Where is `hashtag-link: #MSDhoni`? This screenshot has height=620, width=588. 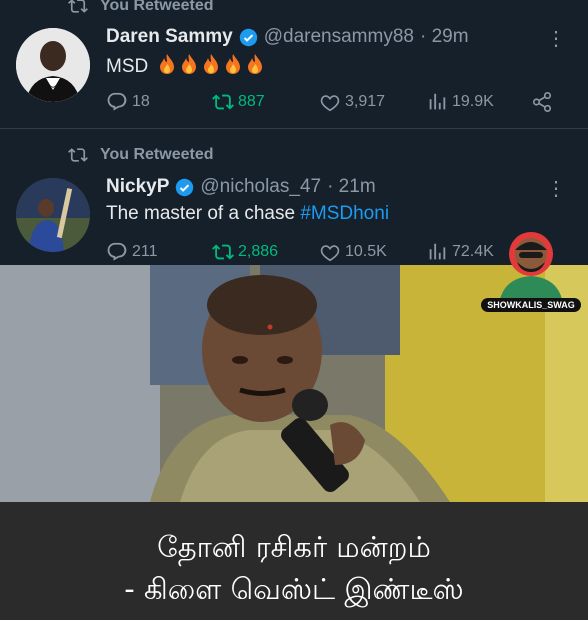
hashtag-link: #MSDhoni is located at coordinates (344, 213).